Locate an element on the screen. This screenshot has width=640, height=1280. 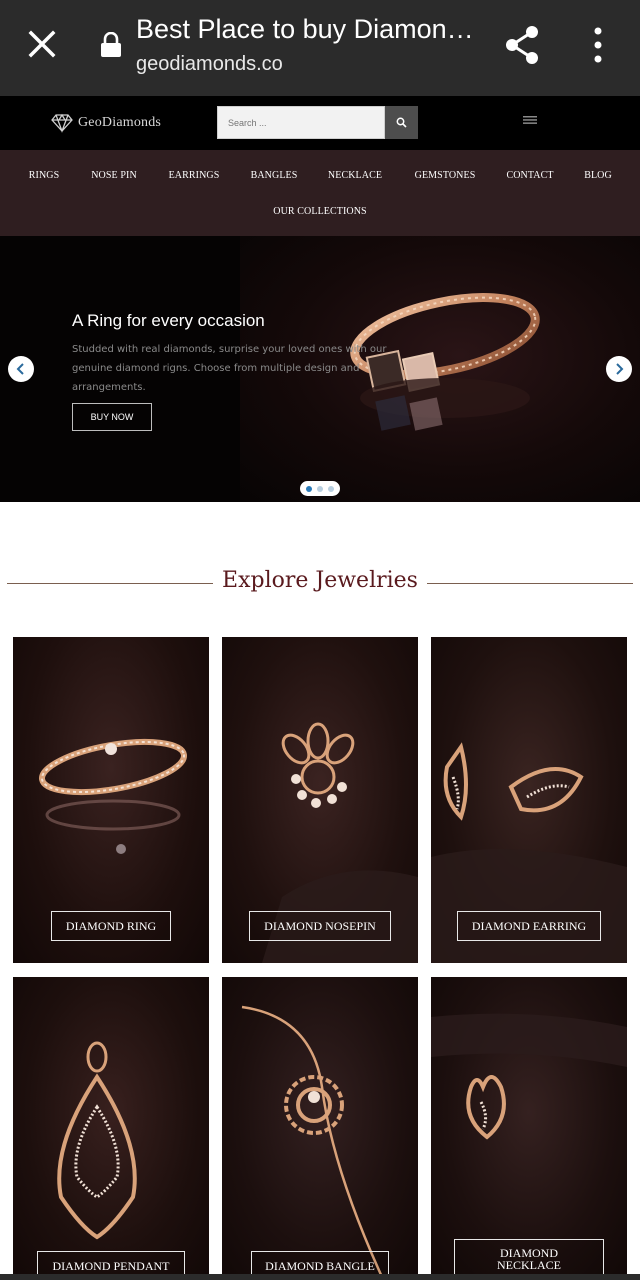
page-title: Best Place to buy Diamond Jewellery is located at coordinates (306, 29).